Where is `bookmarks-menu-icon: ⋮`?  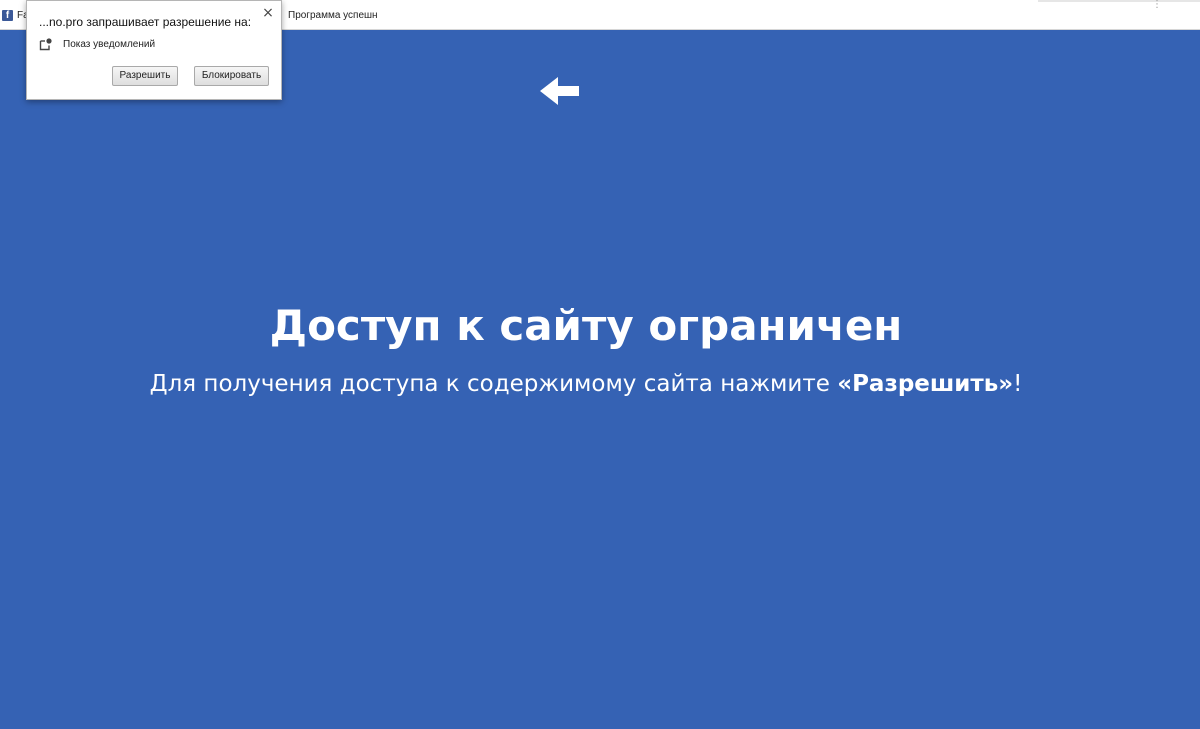
bookmarks-menu-icon: ⋮ is located at coordinates (1157, 5).